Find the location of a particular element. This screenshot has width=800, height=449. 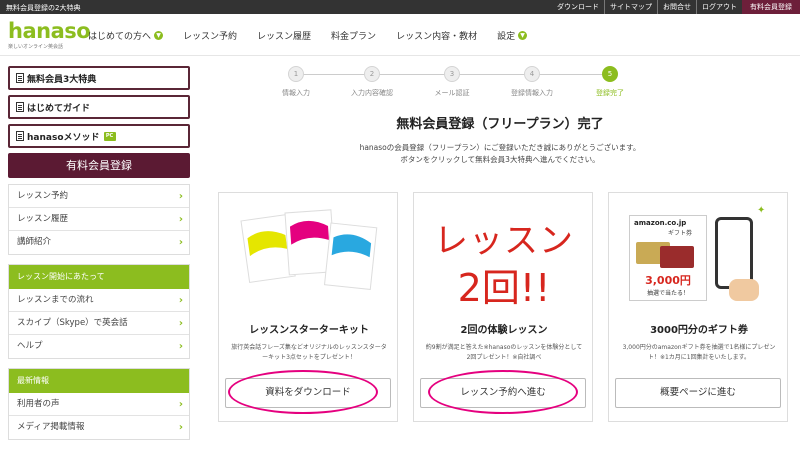

step-number: 1 is located at coordinates (296, 74).